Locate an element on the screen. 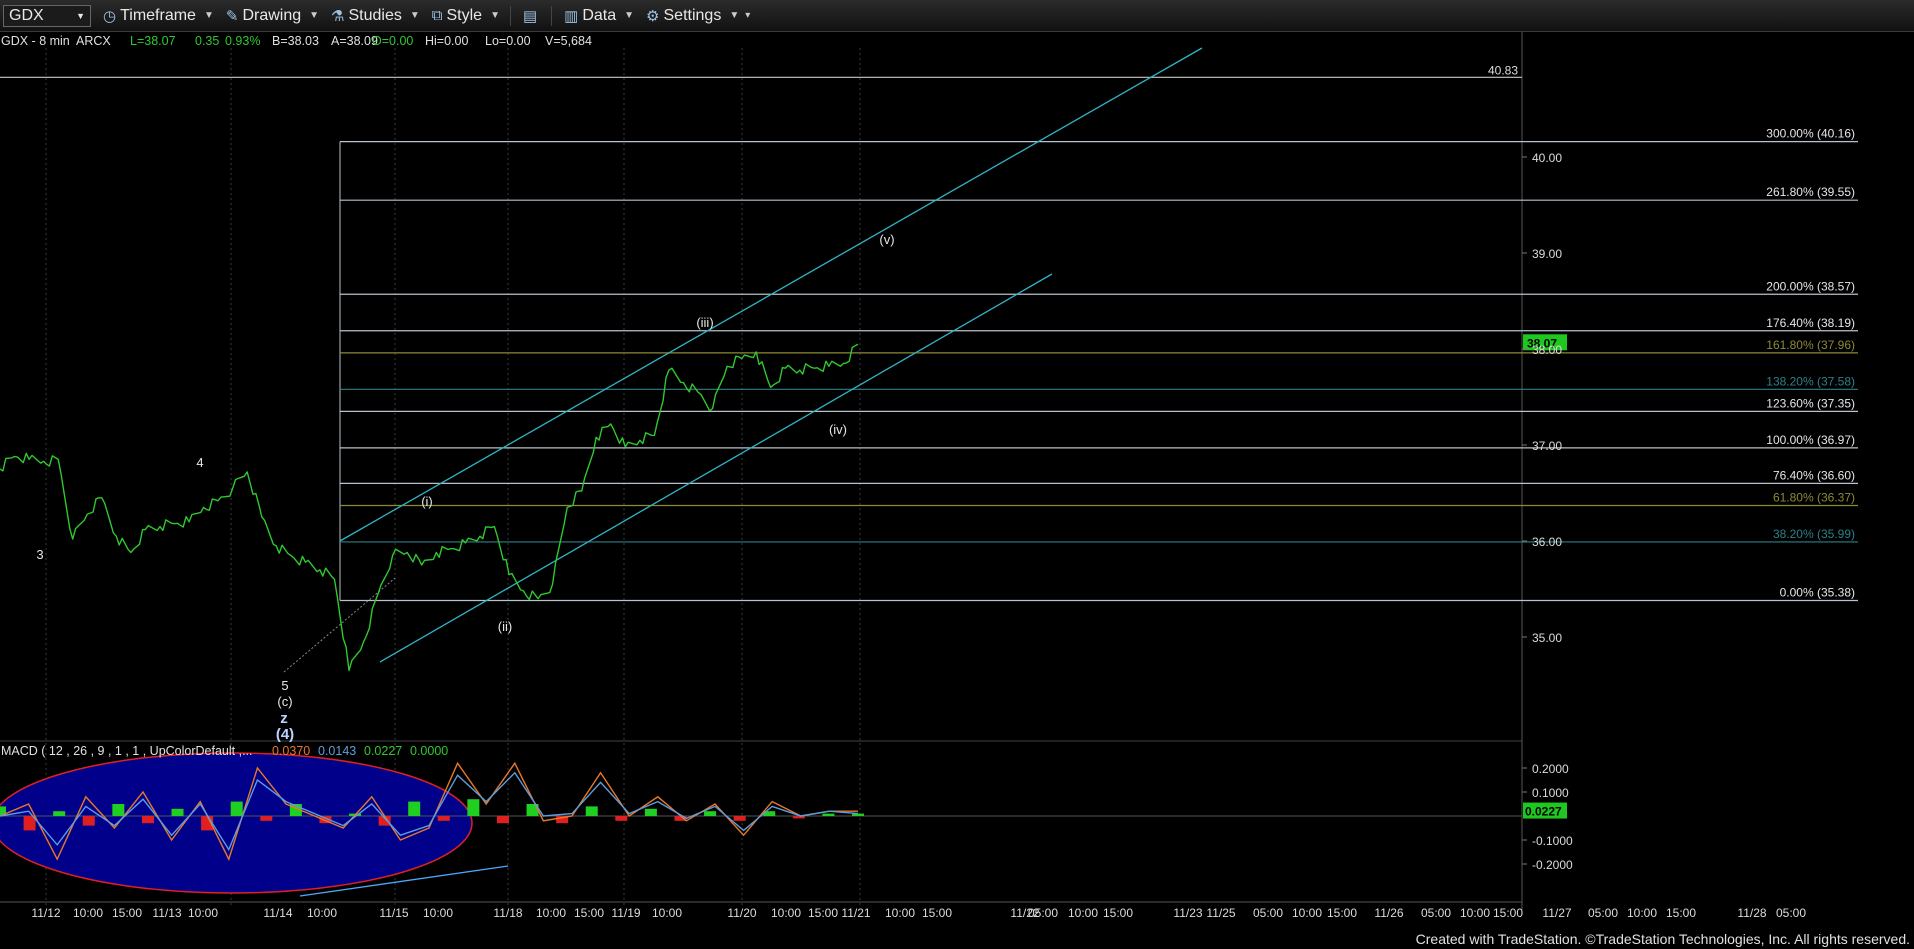 The image size is (1914, 949). price-axis-label: 39.00 is located at coordinates (1547, 254).